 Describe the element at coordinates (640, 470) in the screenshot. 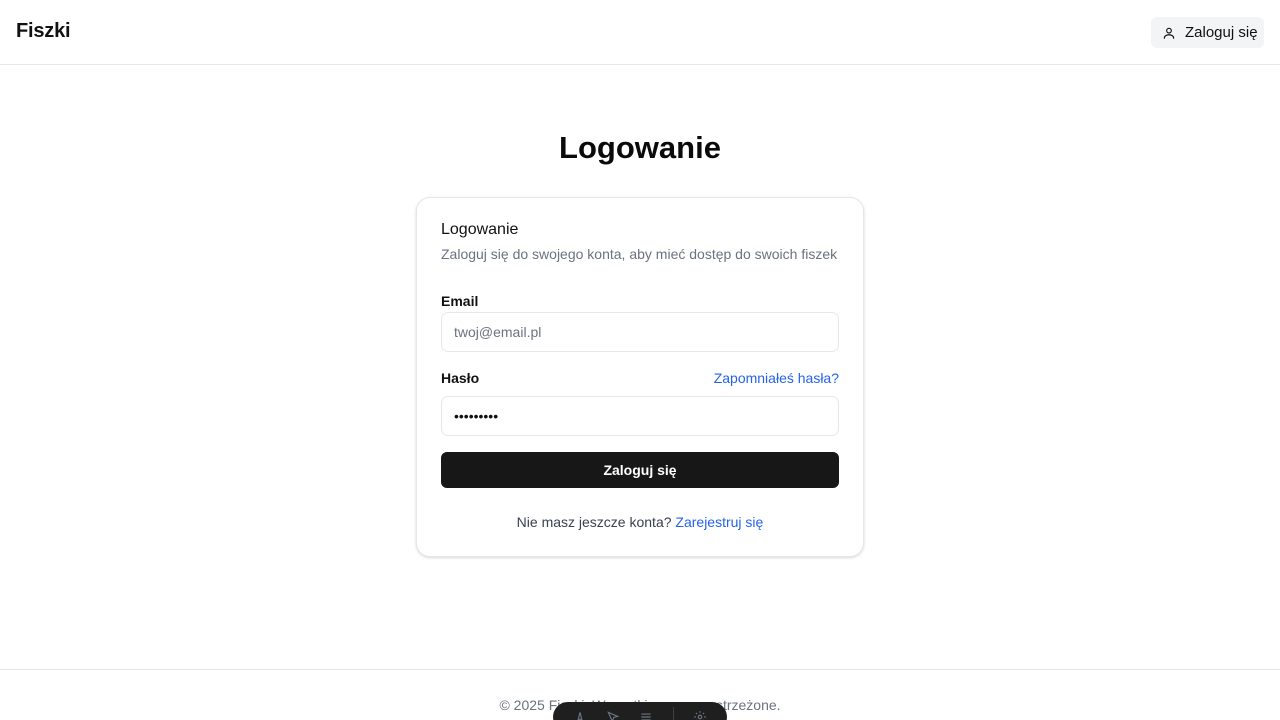

I see `login-submit-button: Zaloguj się` at that location.